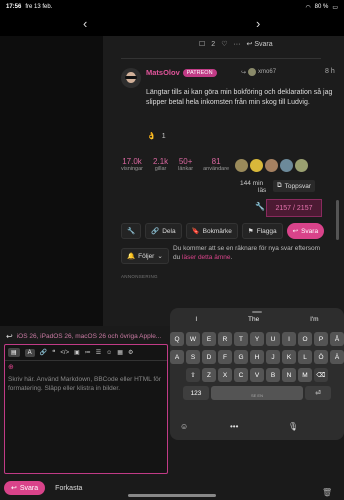  Describe the element at coordinates (177, 339) in the screenshot. I see `key-q: Q` at that location.